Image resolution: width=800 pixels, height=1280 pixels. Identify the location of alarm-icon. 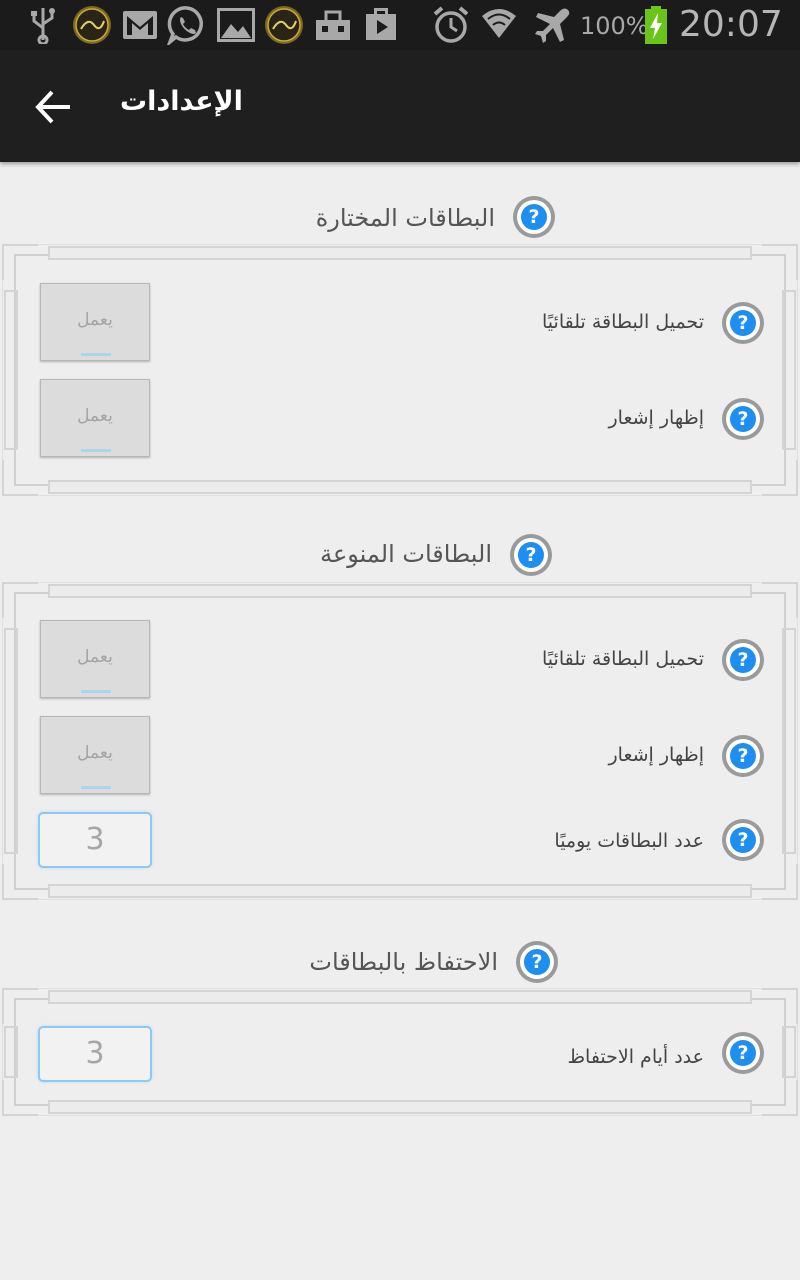
(451, 24).